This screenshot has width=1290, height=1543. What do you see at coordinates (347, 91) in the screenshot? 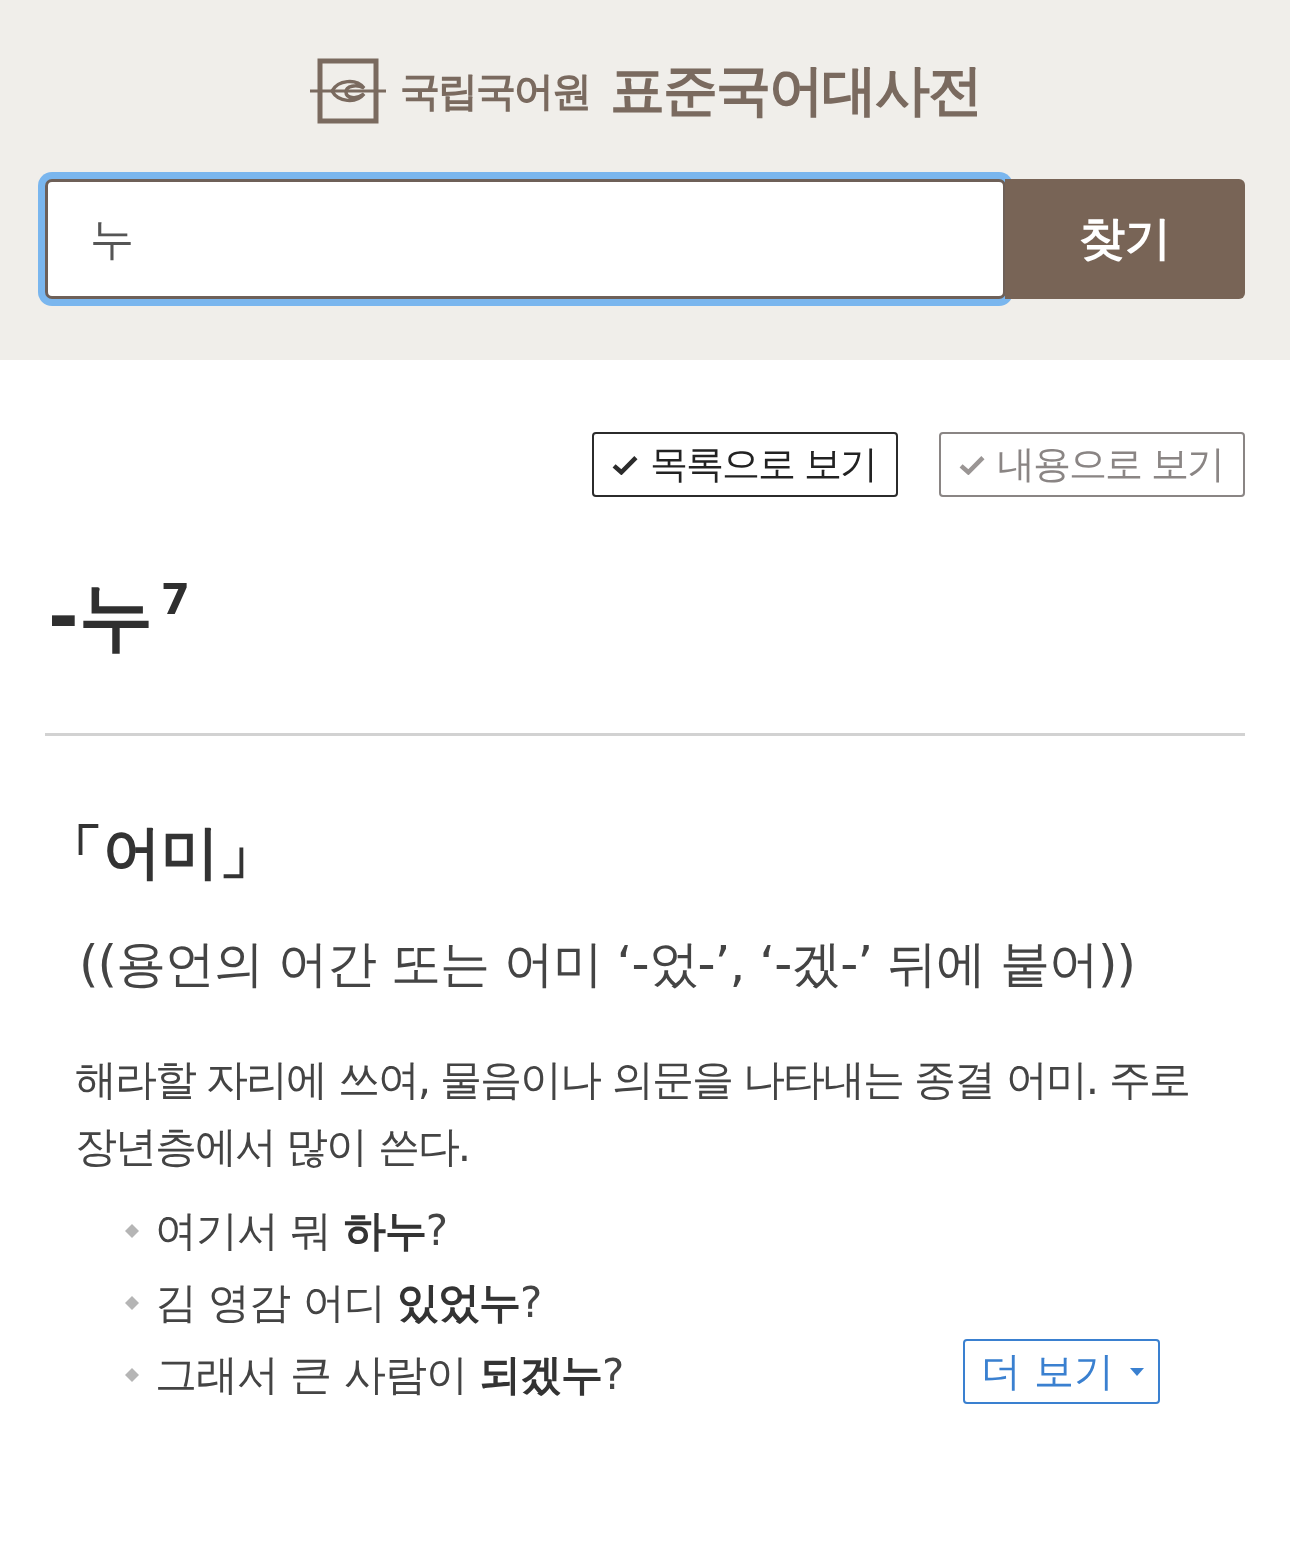
I see `emblem-icon` at bounding box center [347, 91].